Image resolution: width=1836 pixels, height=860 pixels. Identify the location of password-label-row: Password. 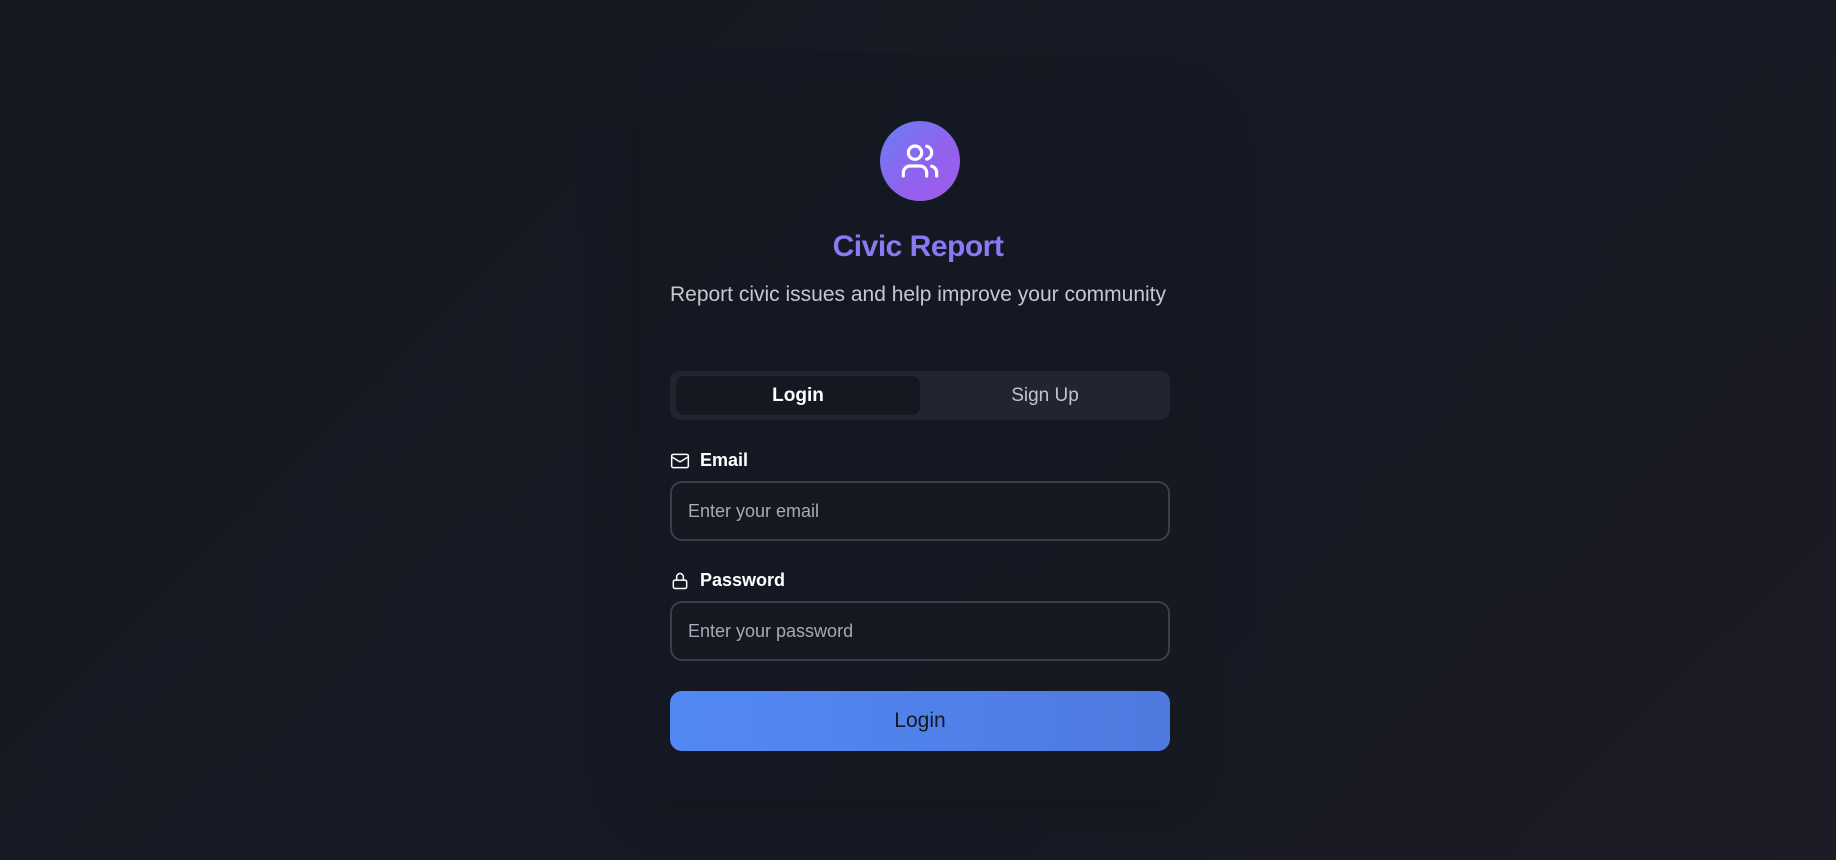
(727, 580).